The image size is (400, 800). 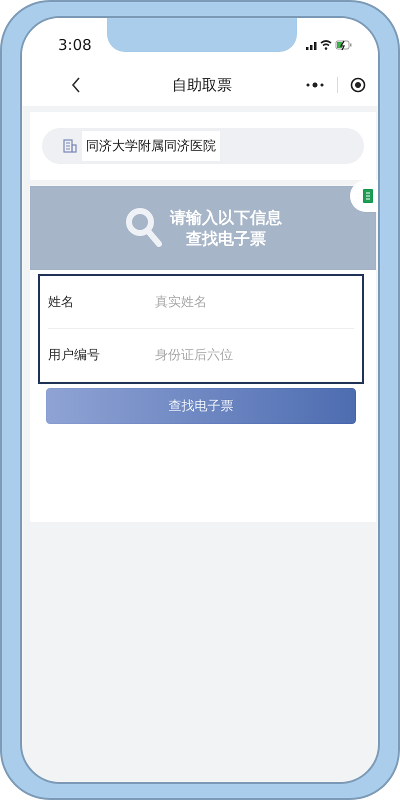 I want to click on status-time: 3:08, so click(x=75, y=45).